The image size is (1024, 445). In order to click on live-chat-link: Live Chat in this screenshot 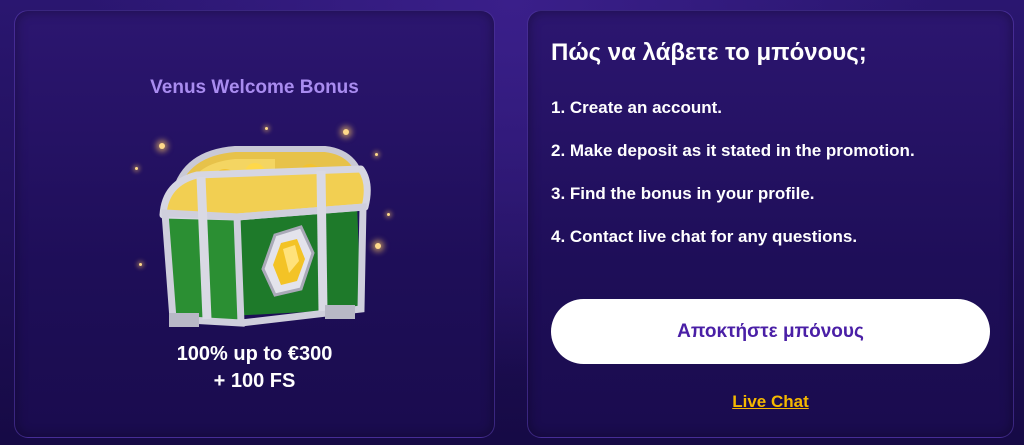, I will do `click(770, 402)`.